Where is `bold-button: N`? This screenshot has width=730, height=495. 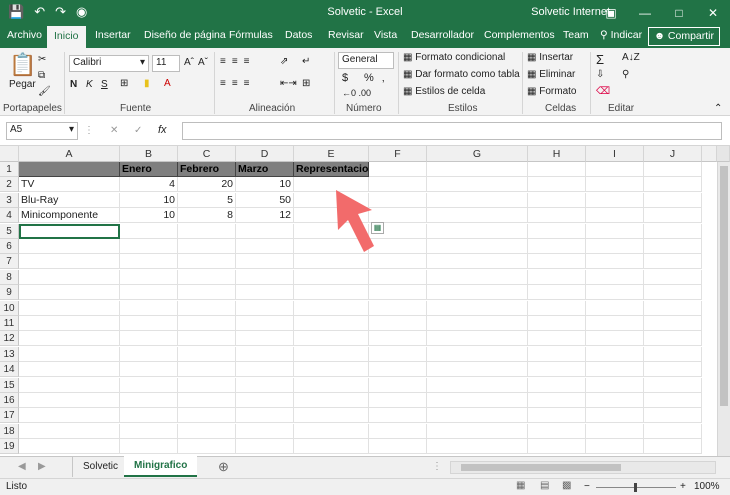 bold-button: N is located at coordinates (73, 84).